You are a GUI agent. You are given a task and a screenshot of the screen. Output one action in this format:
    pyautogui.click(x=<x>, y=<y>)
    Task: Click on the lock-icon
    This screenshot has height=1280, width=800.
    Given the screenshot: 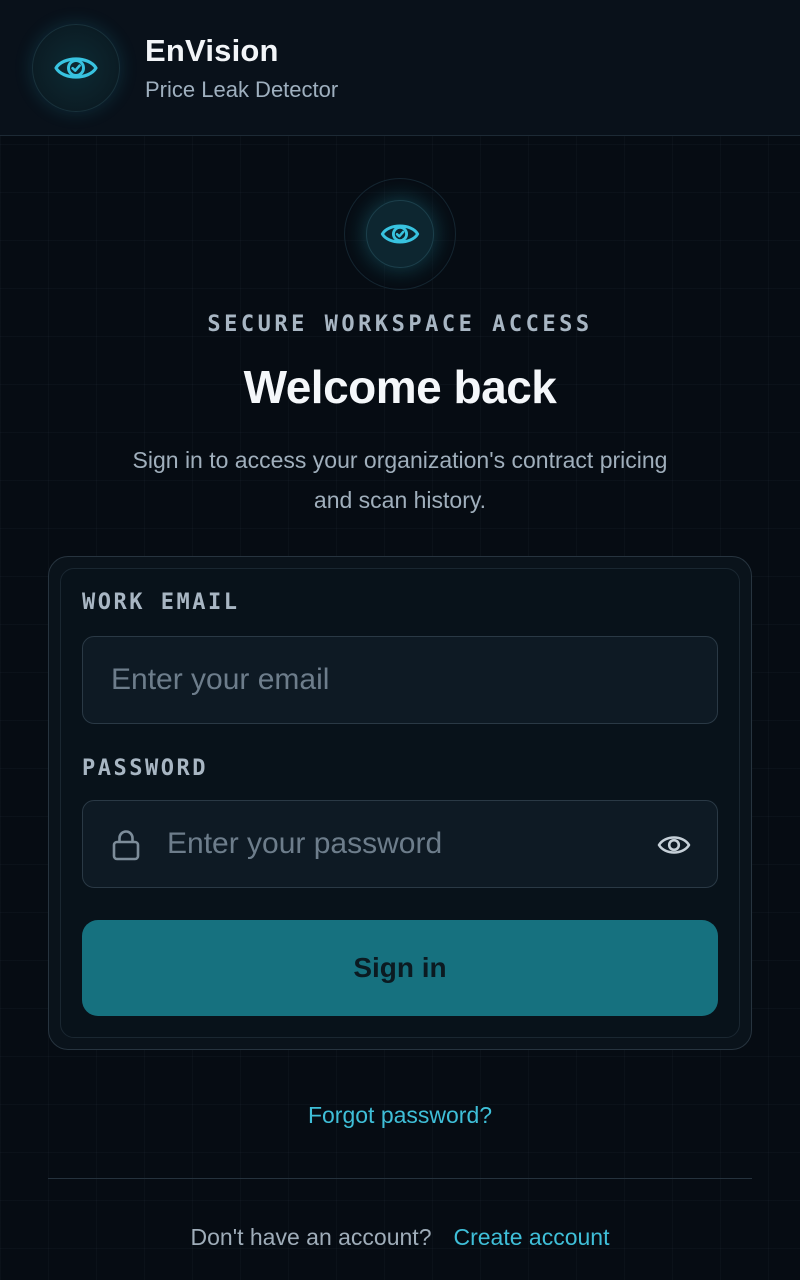 What is the action you would take?
    pyautogui.click(x=126, y=845)
    